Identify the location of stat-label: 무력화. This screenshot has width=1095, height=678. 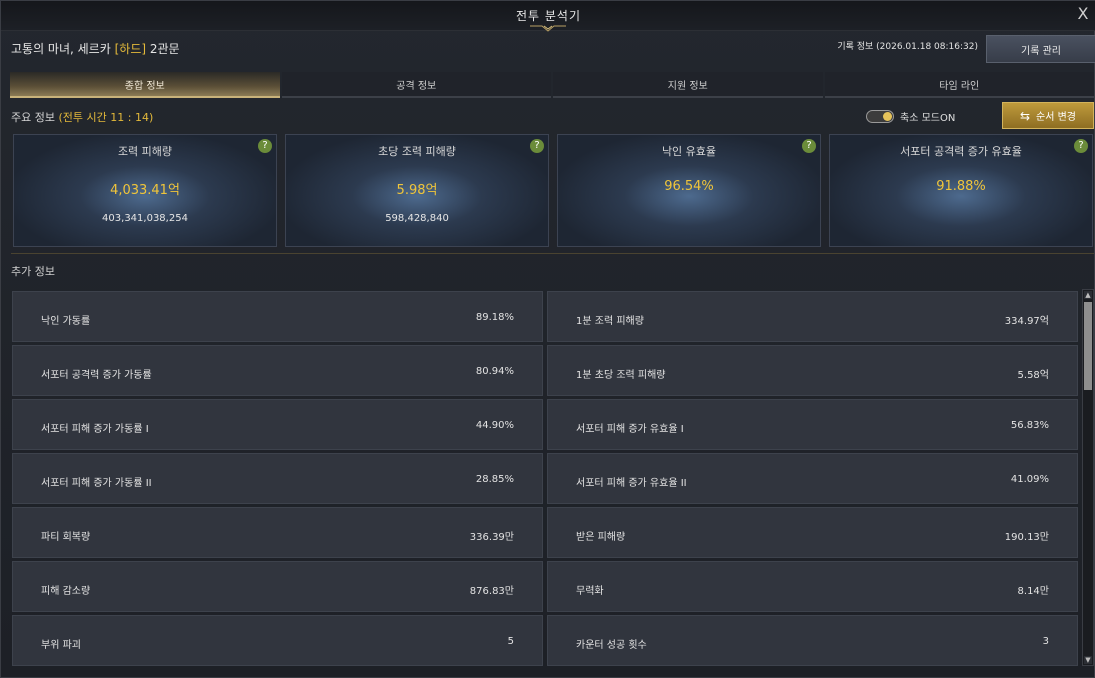
(590, 591).